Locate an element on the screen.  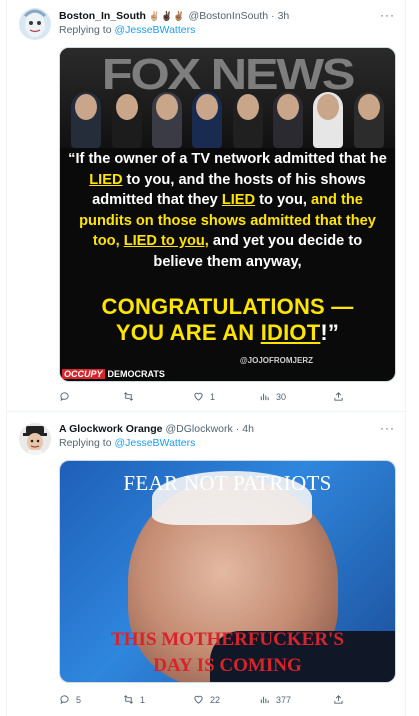
handle: @DGlockwork is located at coordinates (198, 429).